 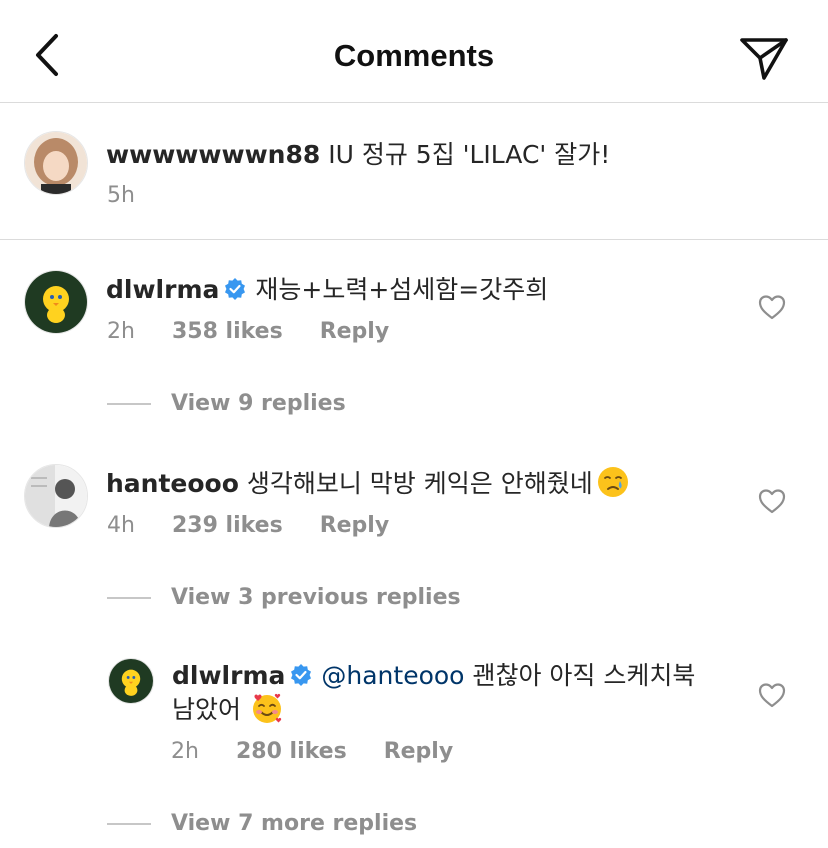 I want to click on caption-timestamp: 5h, so click(x=121, y=195).